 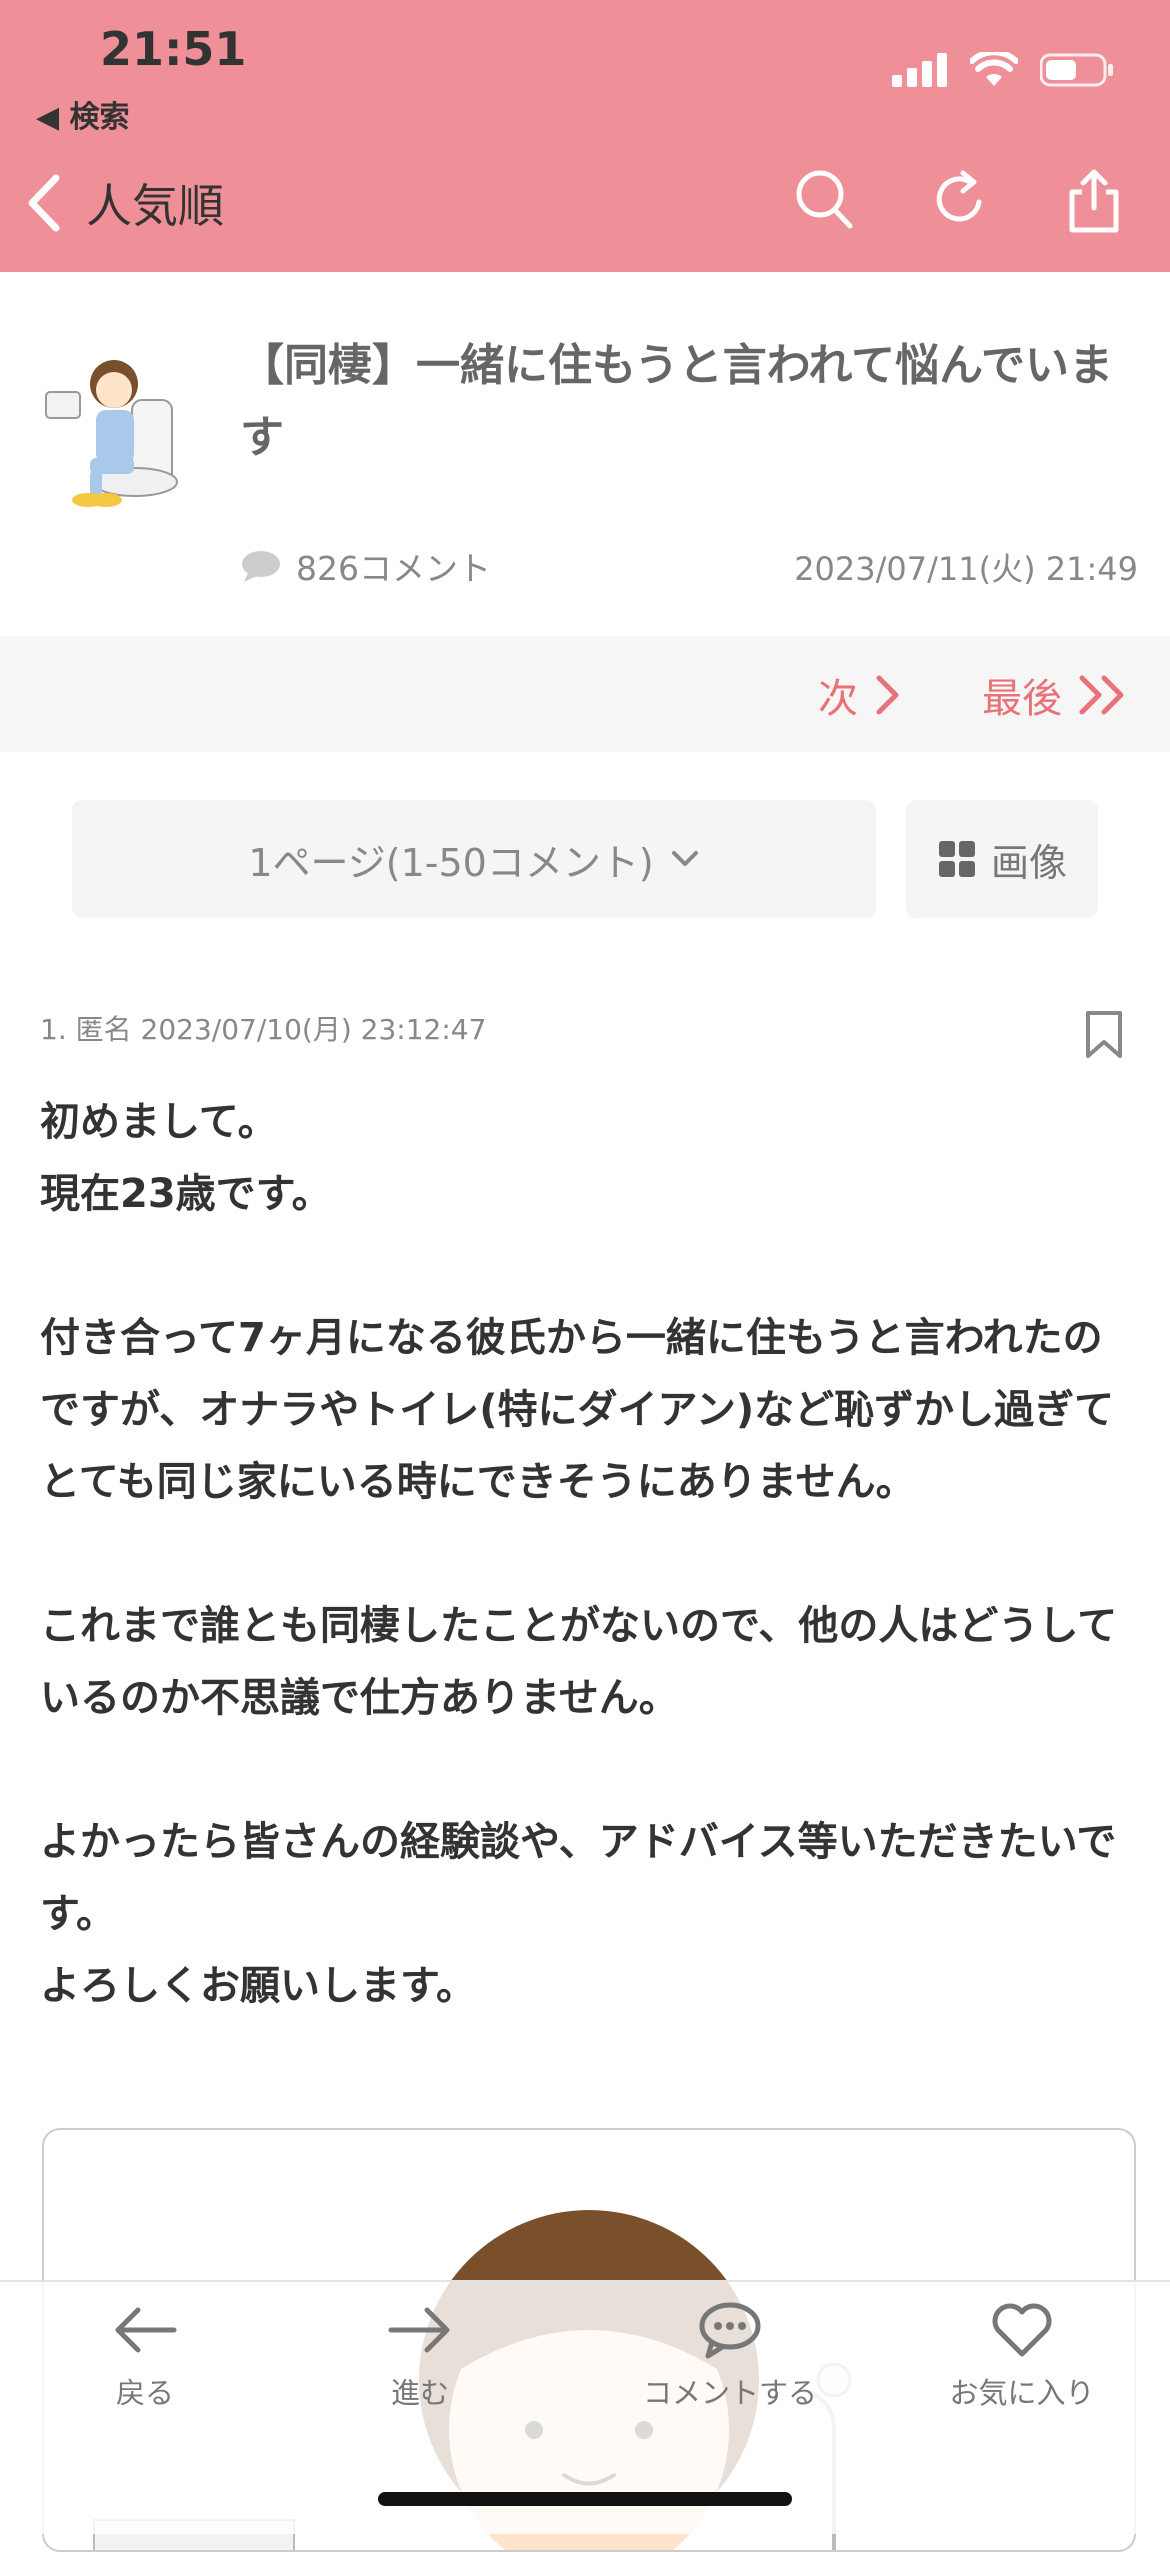 What do you see at coordinates (186, 1194) in the screenshot?
I see `comment-line: 現在23歳です。` at bounding box center [186, 1194].